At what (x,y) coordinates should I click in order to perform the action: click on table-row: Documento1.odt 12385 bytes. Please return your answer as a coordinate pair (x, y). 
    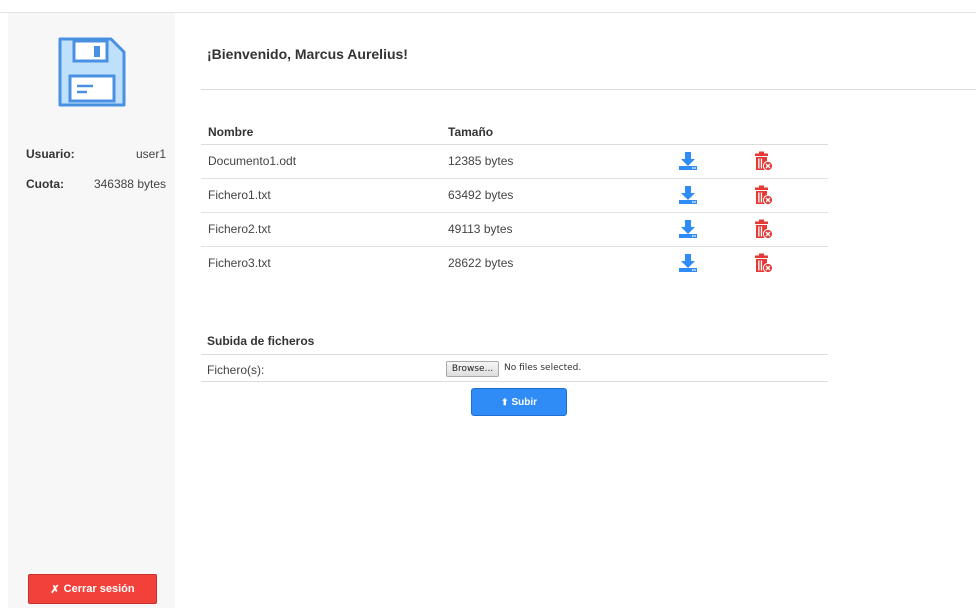
    Looking at the image, I should click on (514, 161).